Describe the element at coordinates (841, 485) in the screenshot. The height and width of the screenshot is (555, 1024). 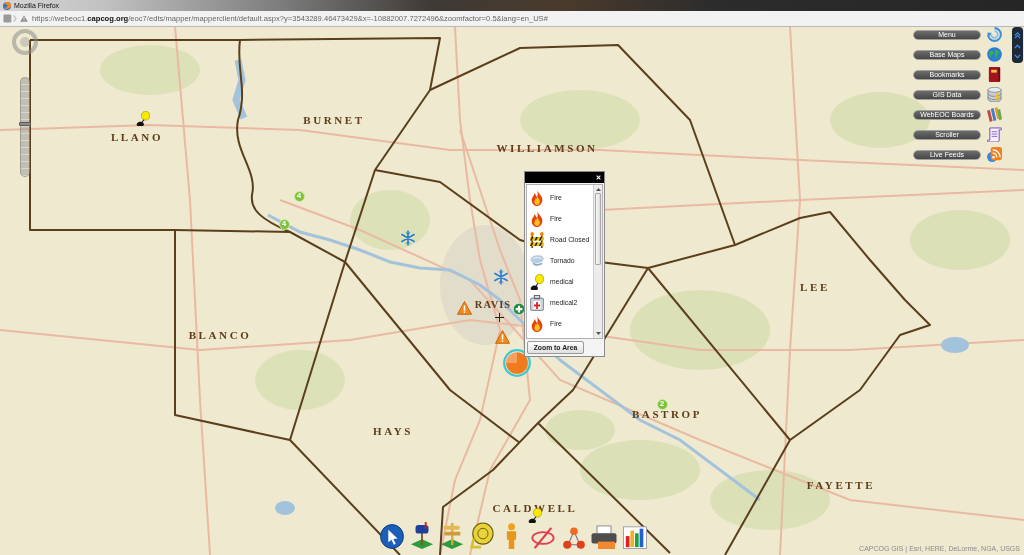
I see `county-label: FAYETTE` at that location.